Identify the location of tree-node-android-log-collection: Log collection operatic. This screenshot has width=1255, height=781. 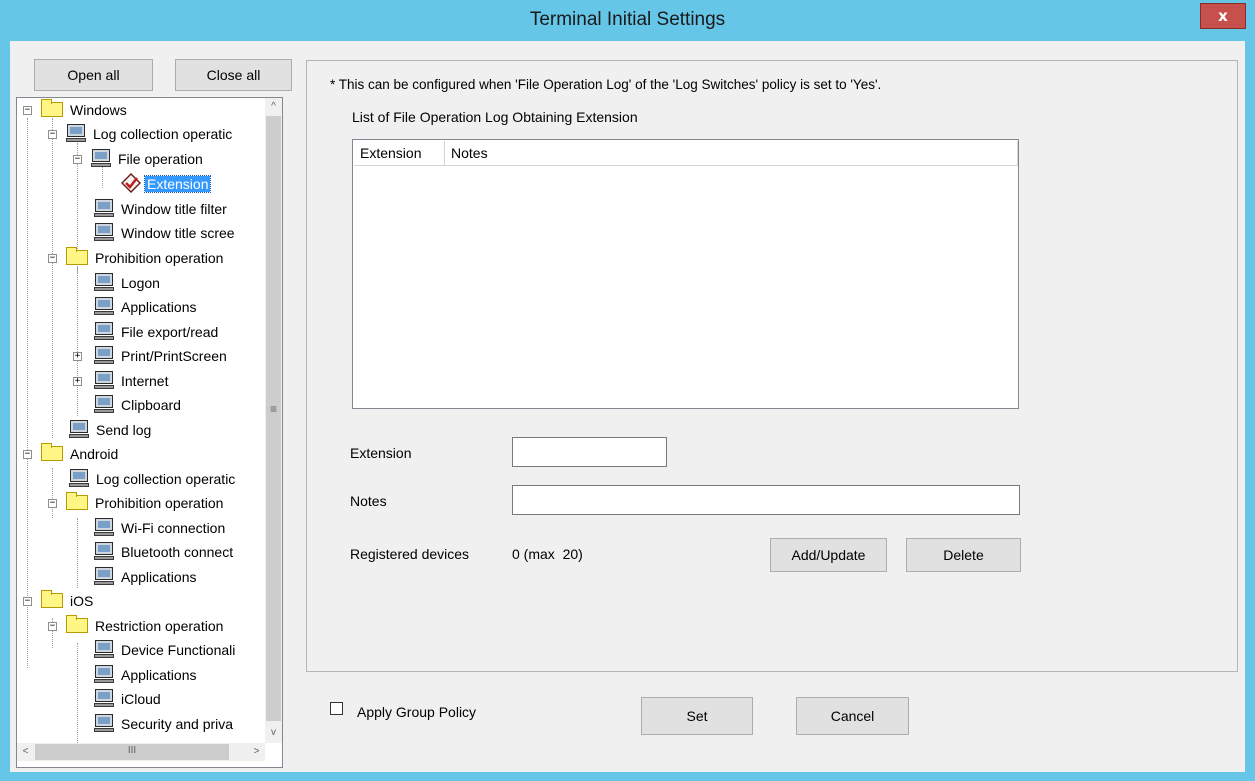
(153, 479).